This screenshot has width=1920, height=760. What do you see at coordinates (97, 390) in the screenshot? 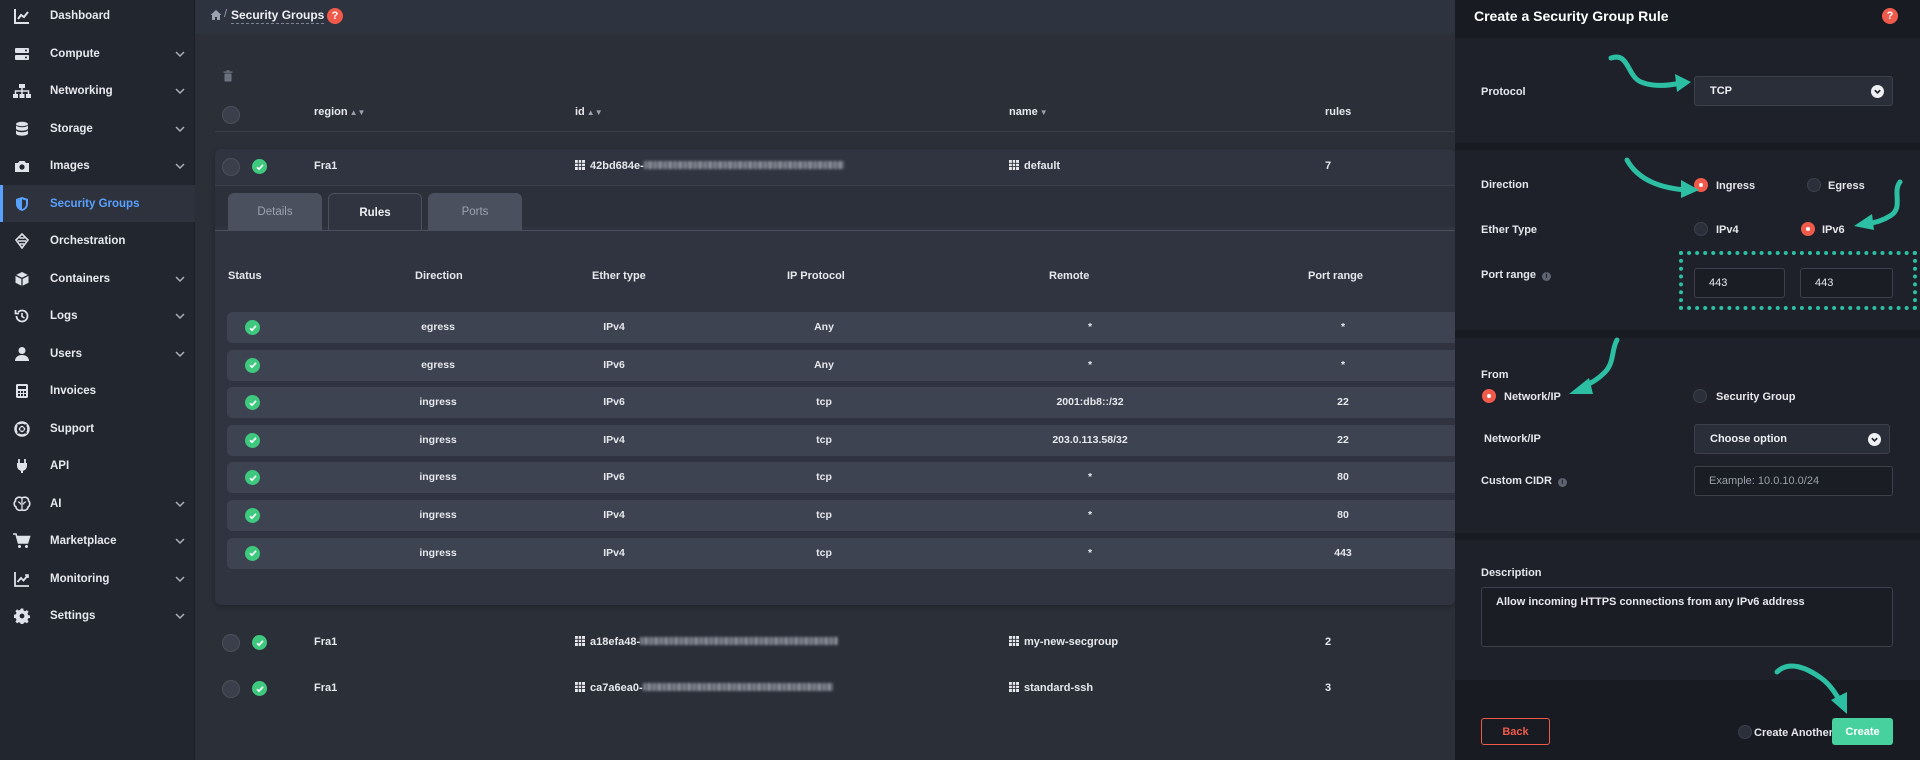
I see `sidebar-item-invoices: Invoices` at bounding box center [97, 390].